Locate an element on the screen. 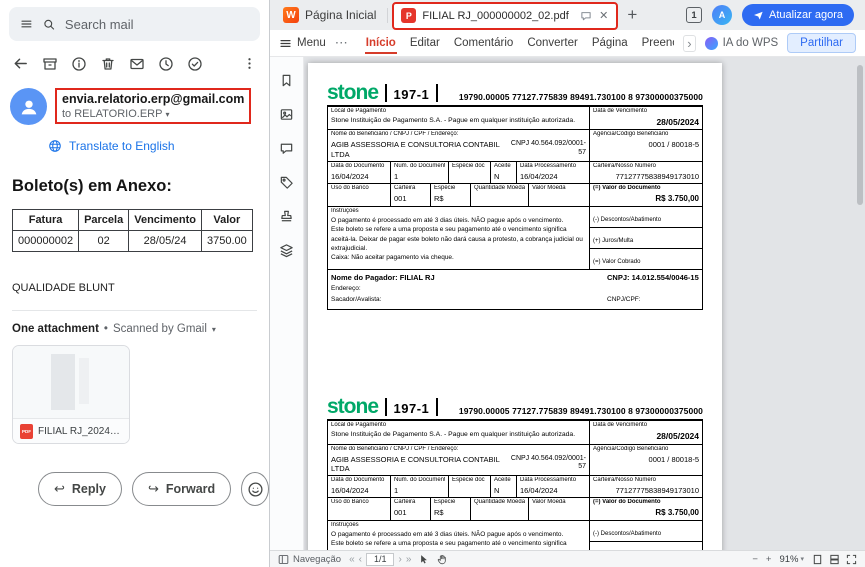 The image size is (865, 567). ribbon-tab-preencher: Preencher e Assinar is located at coordinates (655, 43).